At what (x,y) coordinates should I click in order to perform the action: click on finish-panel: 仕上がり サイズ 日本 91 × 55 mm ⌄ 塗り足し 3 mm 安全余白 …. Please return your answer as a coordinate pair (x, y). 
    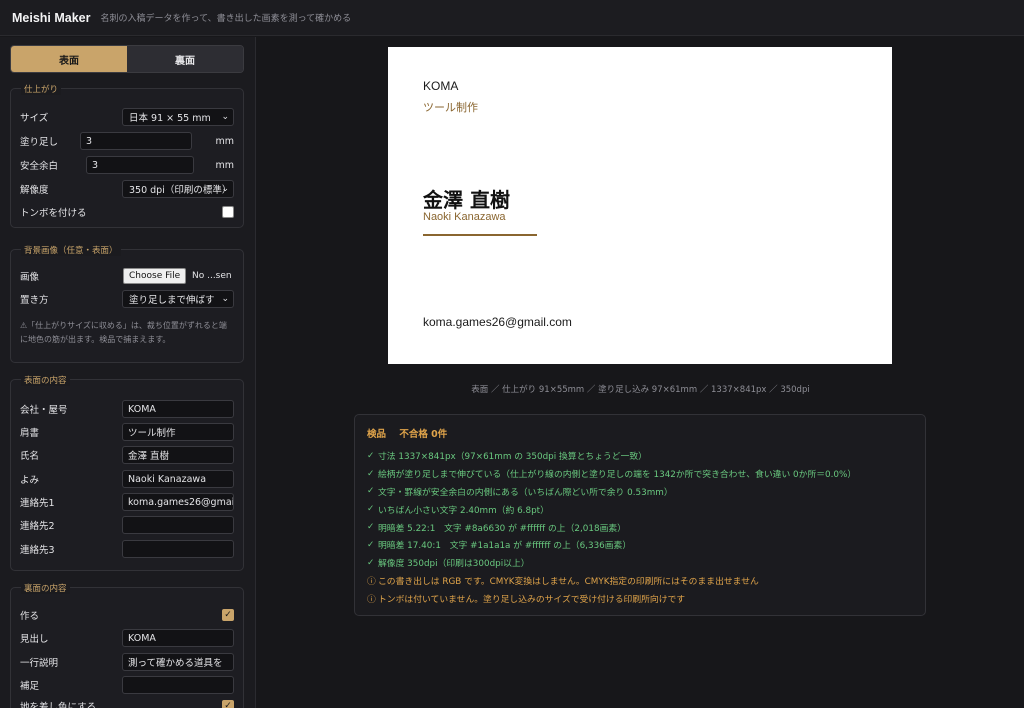
    Looking at the image, I should click on (127, 155).